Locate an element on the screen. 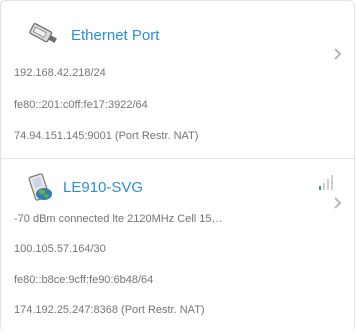 This screenshot has width=357, height=333. ethernet-title-row: Ethernet Port is located at coordinates (93, 35).